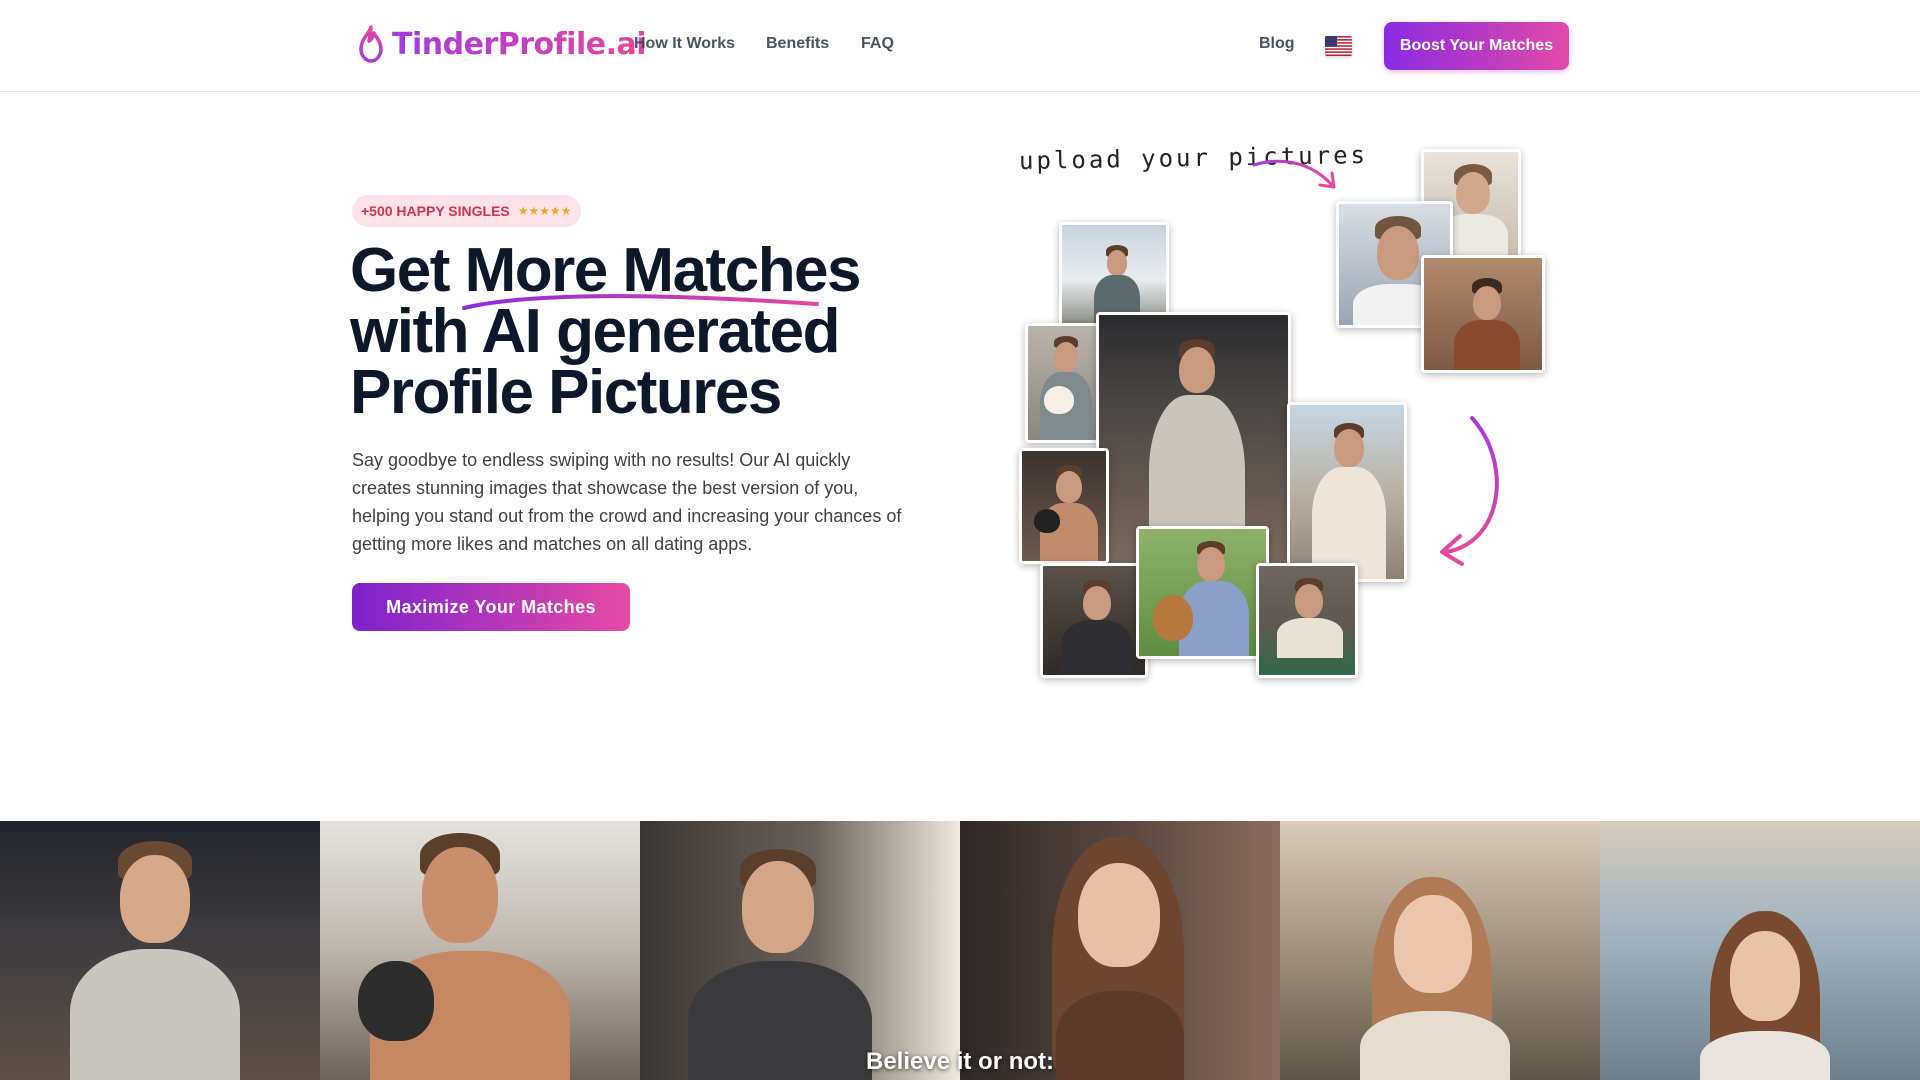  I want to click on nav-link-benefits: Benefits, so click(797, 44).